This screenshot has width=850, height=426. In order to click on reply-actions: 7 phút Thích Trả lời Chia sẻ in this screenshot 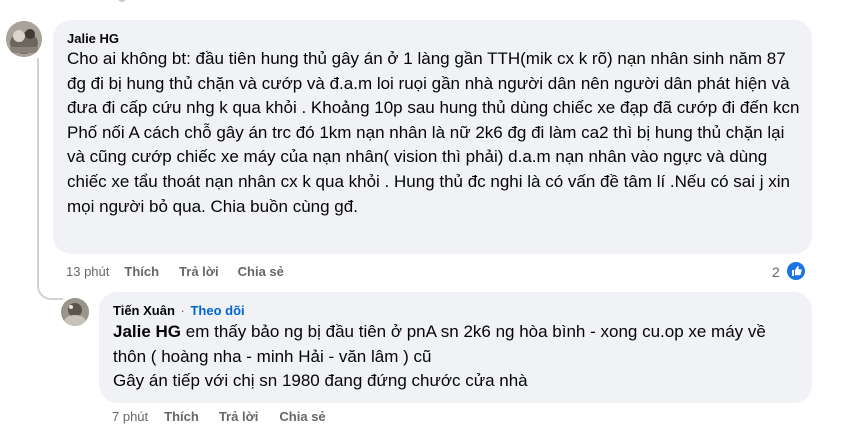, I will do `click(219, 416)`.